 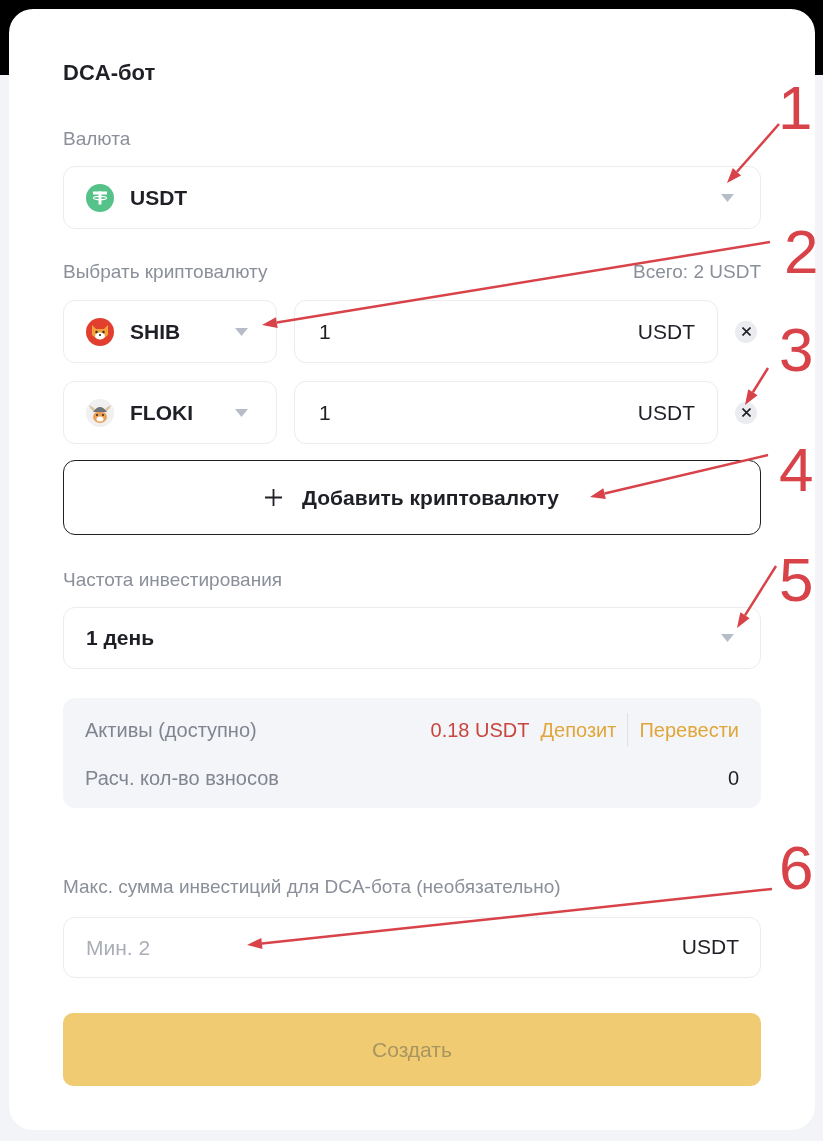 What do you see at coordinates (697, 272) in the screenshot?
I see `total-text: Всего: 2 USDT` at bounding box center [697, 272].